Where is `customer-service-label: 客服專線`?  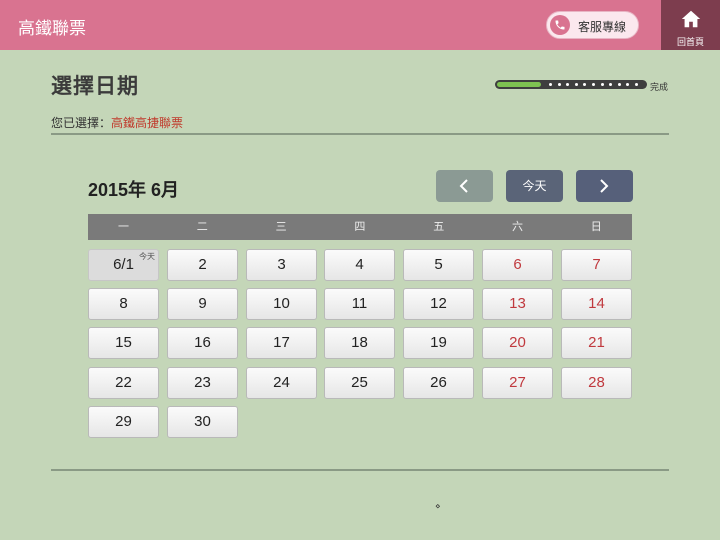
customer-service-label: 客服專線 is located at coordinates (602, 27).